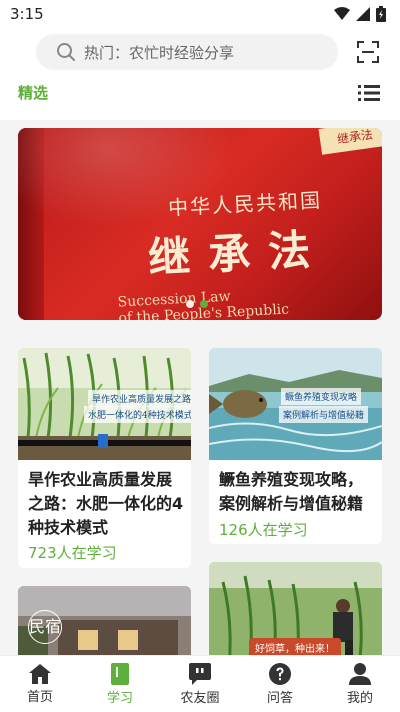  I want to click on chat-bubble-icon, so click(200, 673).